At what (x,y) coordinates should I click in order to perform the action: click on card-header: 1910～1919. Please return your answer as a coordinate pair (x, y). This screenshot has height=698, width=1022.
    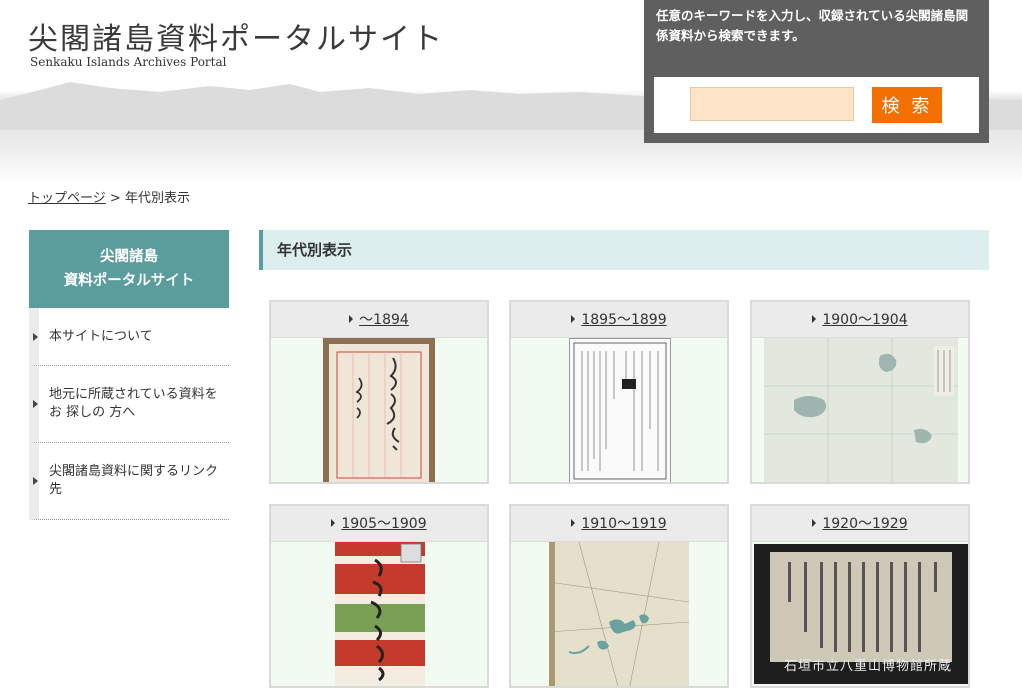
    Looking at the image, I should click on (619, 524).